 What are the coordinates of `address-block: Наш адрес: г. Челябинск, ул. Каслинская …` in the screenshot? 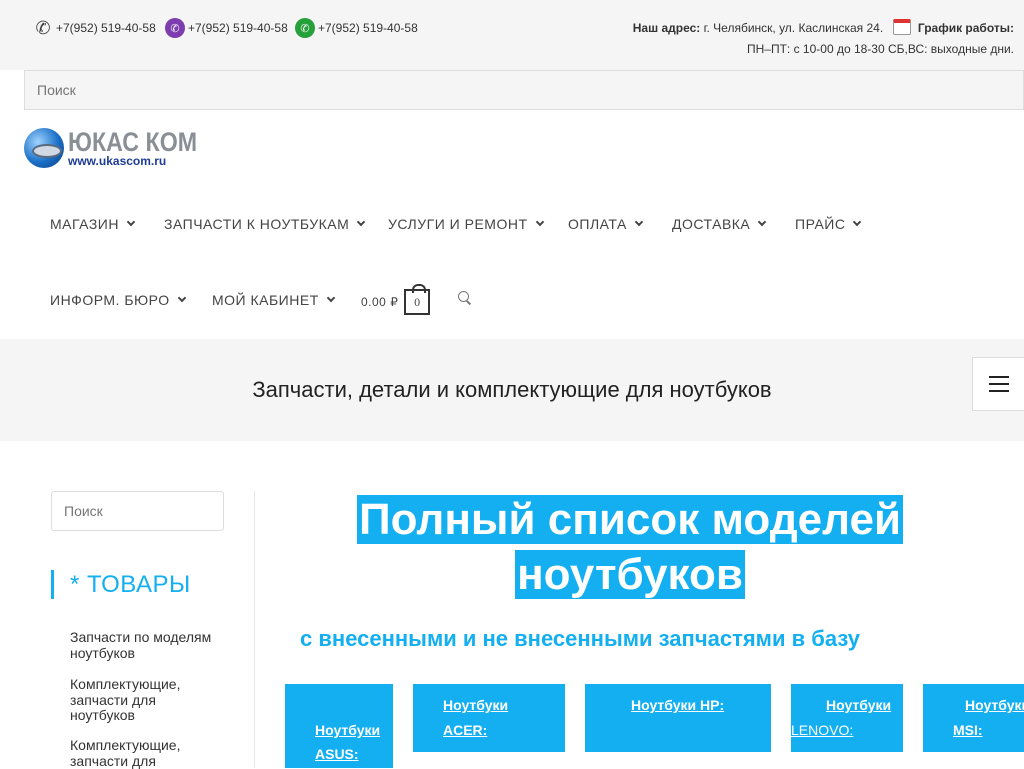 It's located at (823, 39).